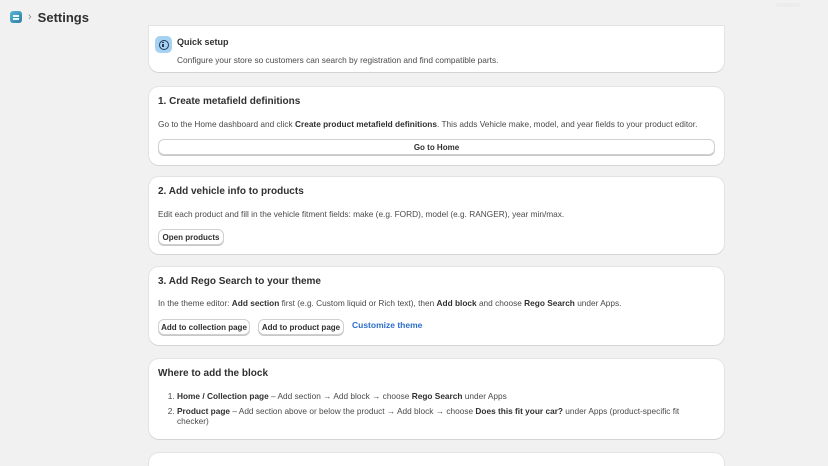 This screenshot has width=828, height=466. I want to click on info-icon, so click(163, 44).